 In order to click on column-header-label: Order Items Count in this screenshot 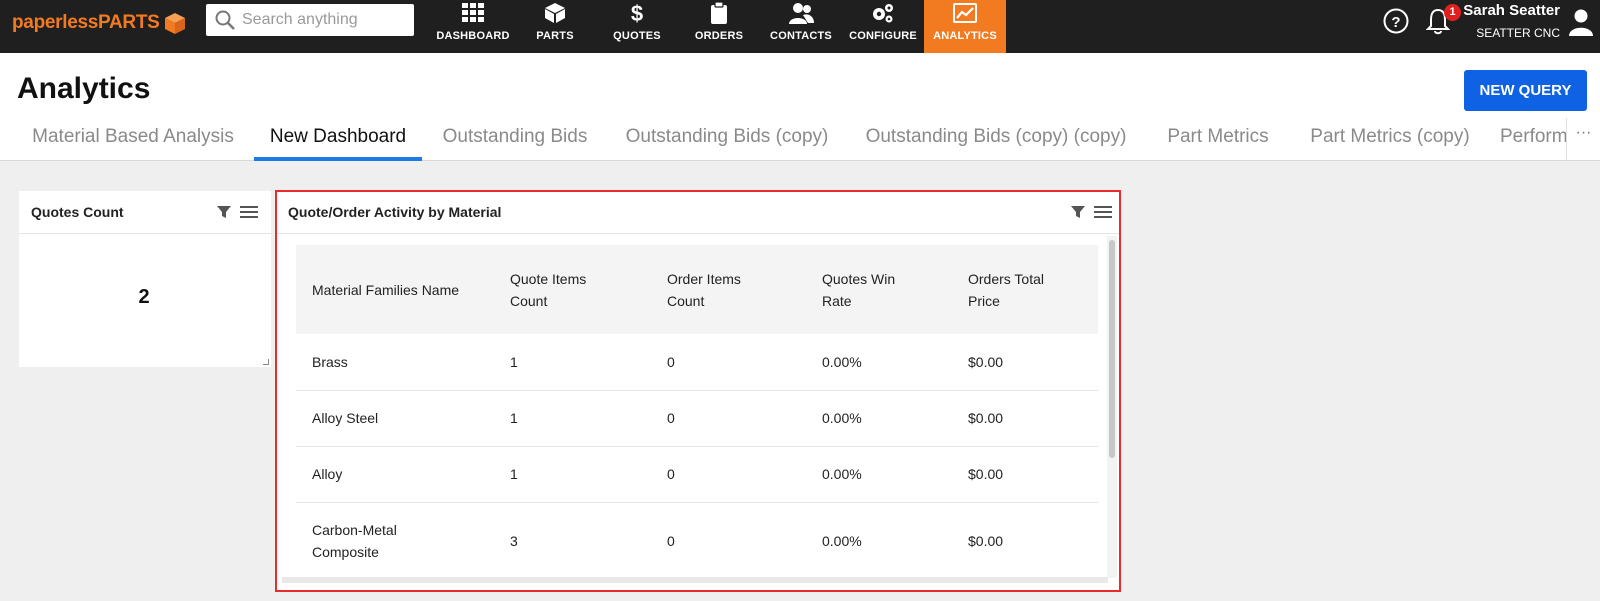, I will do `click(704, 289)`.